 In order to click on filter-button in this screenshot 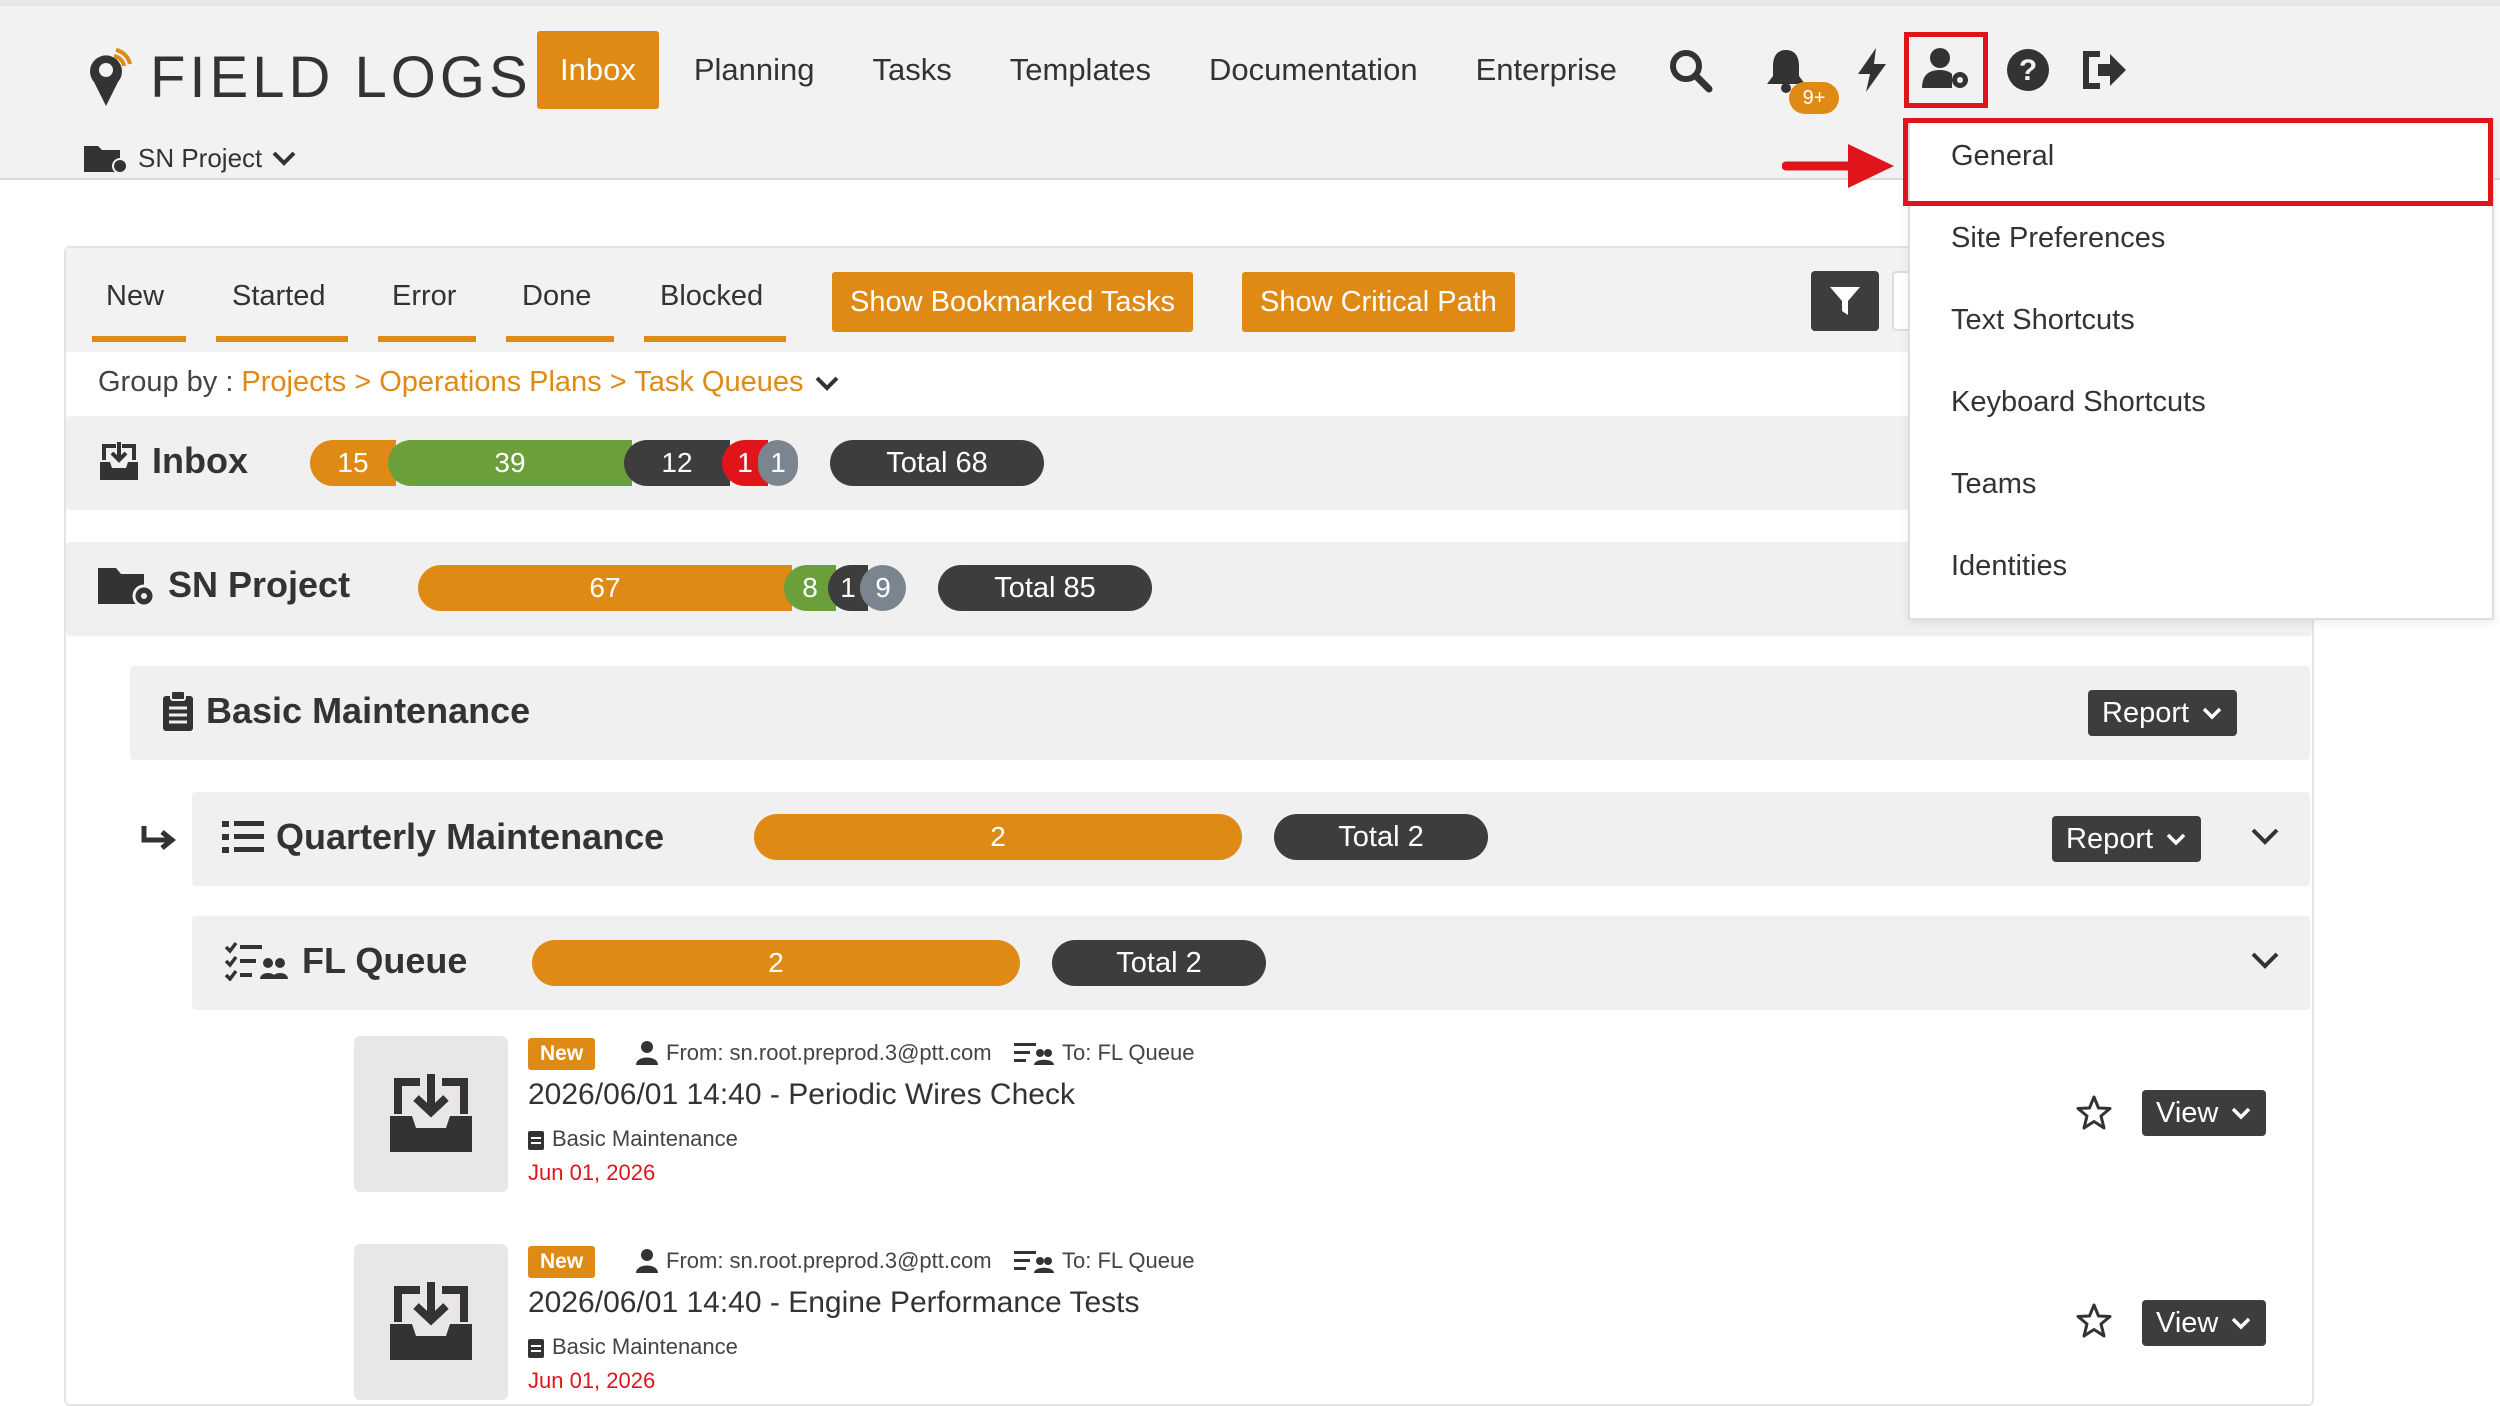, I will do `click(1845, 301)`.